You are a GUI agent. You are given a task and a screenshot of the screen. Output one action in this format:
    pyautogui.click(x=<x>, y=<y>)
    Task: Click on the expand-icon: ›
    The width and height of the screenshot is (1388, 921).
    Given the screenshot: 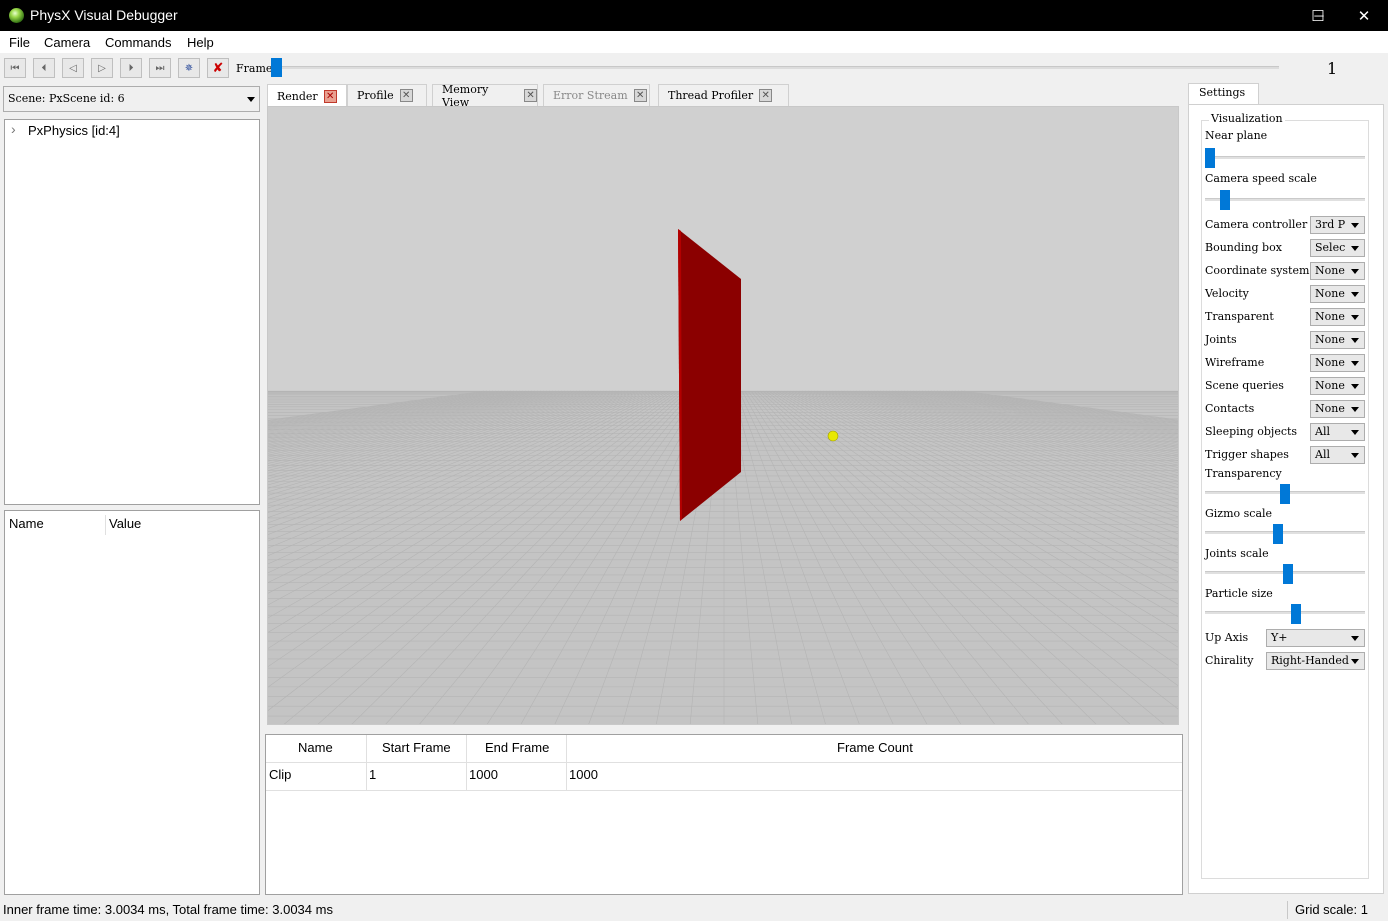 What is the action you would take?
    pyautogui.click(x=13, y=129)
    